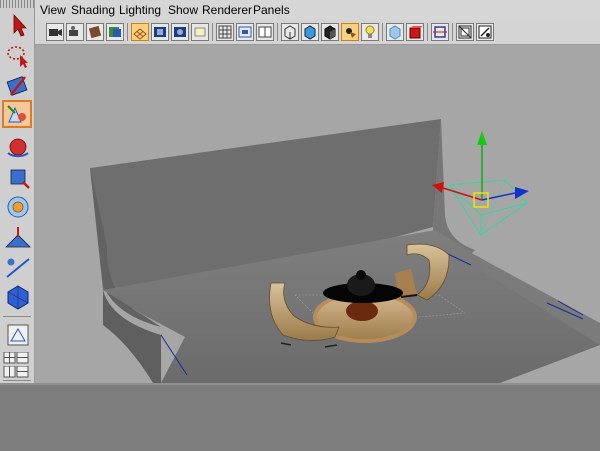 The height and width of the screenshot is (451, 600). I want to click on menu-shading: Shading, so click(93, 10).